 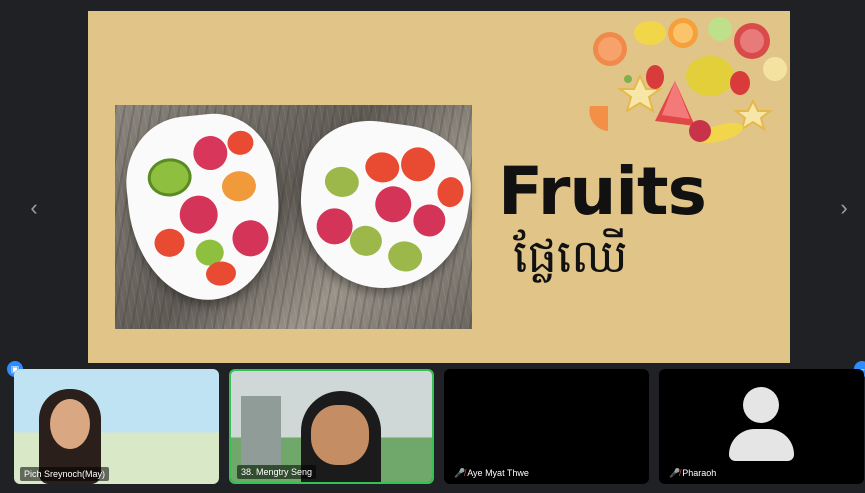 What do you see at coordinates (688, 80) in the screenshot?
I see `fruit-decoration-image` at bounding box center [688, 80].